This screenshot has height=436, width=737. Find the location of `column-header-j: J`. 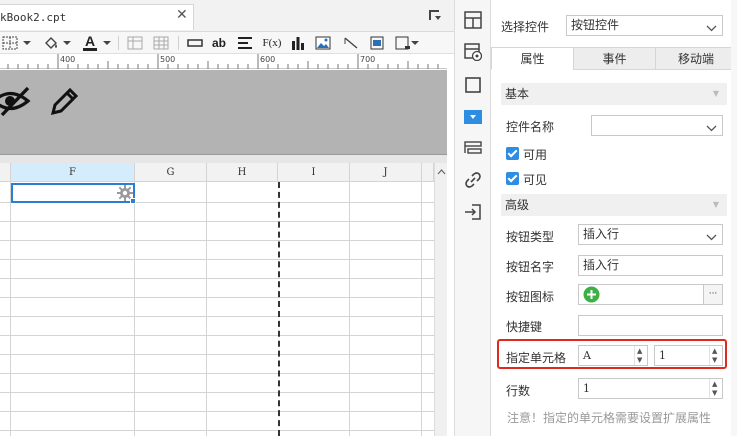

column-header-j: J is located at coordinates (386, 172).